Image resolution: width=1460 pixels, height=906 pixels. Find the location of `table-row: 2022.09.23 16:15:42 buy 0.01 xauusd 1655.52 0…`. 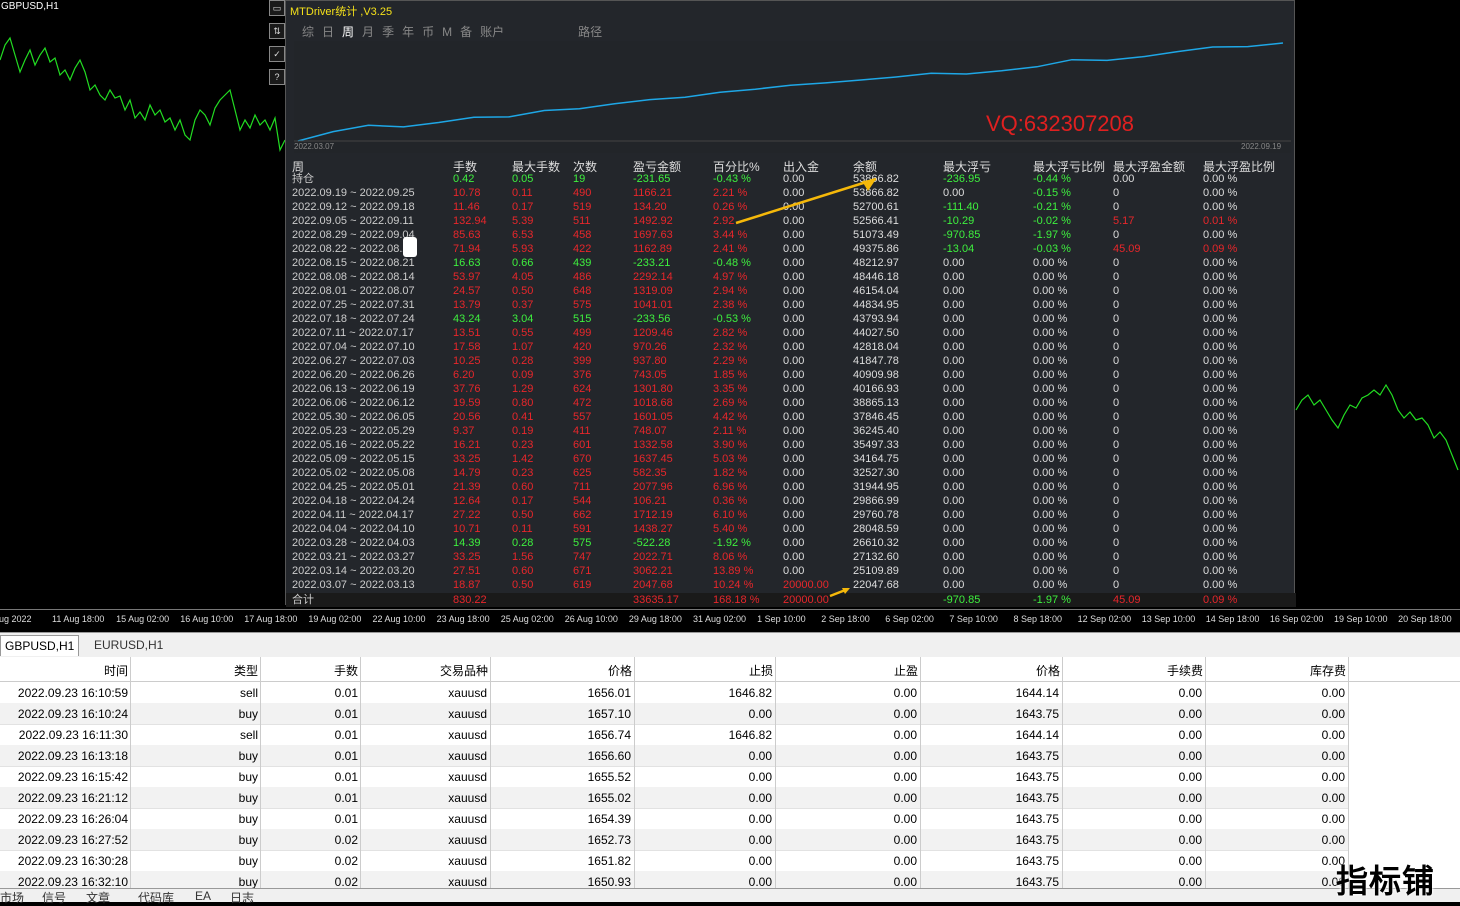

table-row: 2022.09.23 16:15:42 buy 0.01 xauusd 1655.52 0… is located at coordinates (674, 777).